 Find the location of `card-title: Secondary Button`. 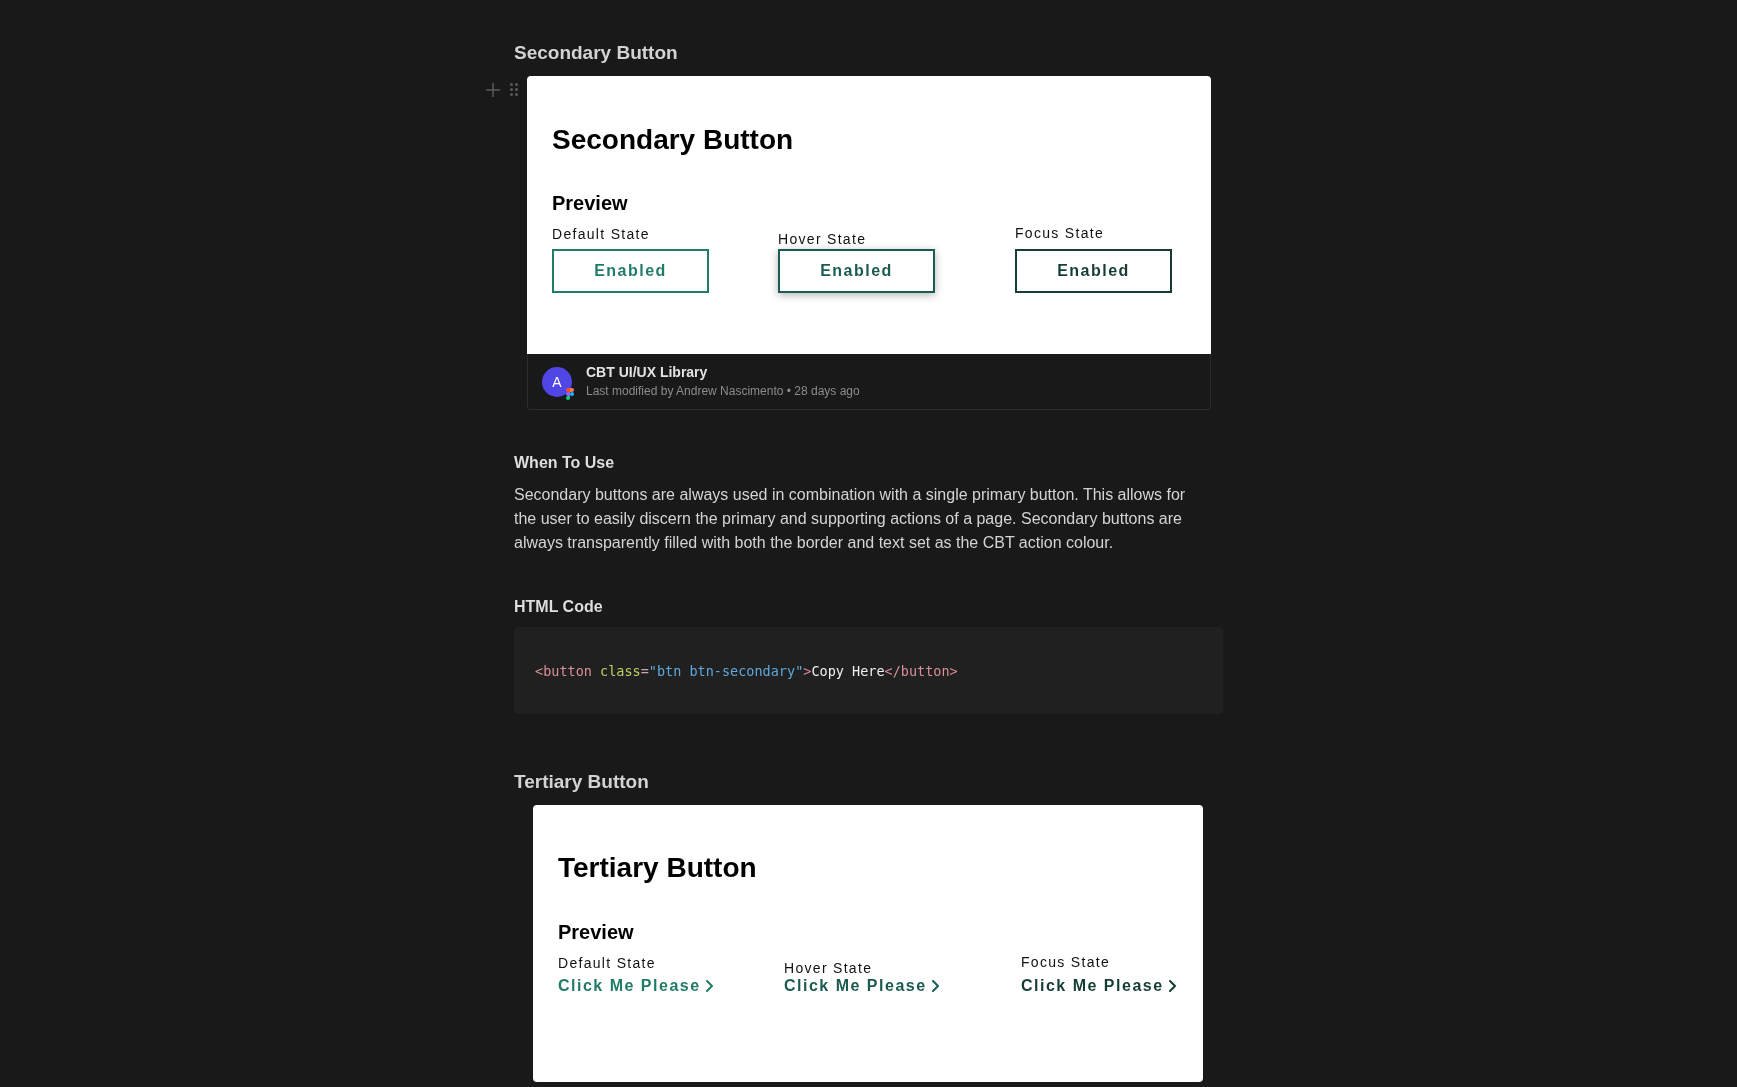

card-title: Secondary Button is located at coordinates (673, 140).